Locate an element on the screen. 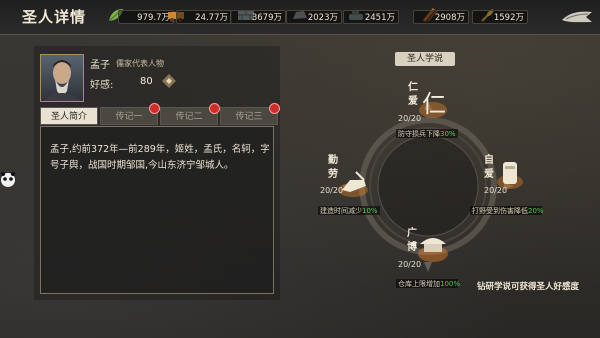 Image resolution: width=600 pixels, height=338 pixels. sage-portrait is located at coordinates (62, 78).